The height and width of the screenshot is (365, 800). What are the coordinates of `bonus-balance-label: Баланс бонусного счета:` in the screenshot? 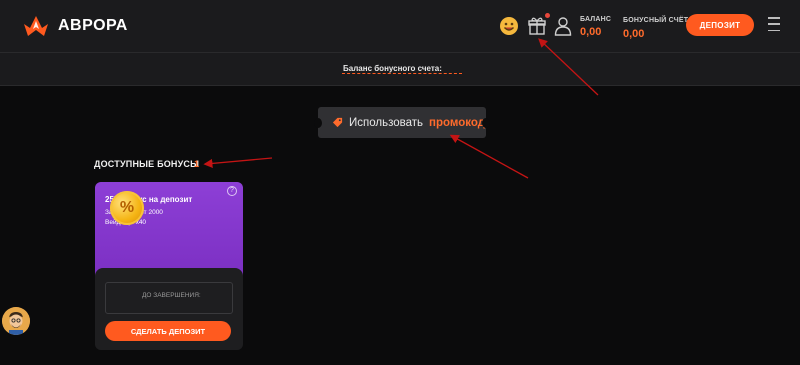 It's located at (392, 68).